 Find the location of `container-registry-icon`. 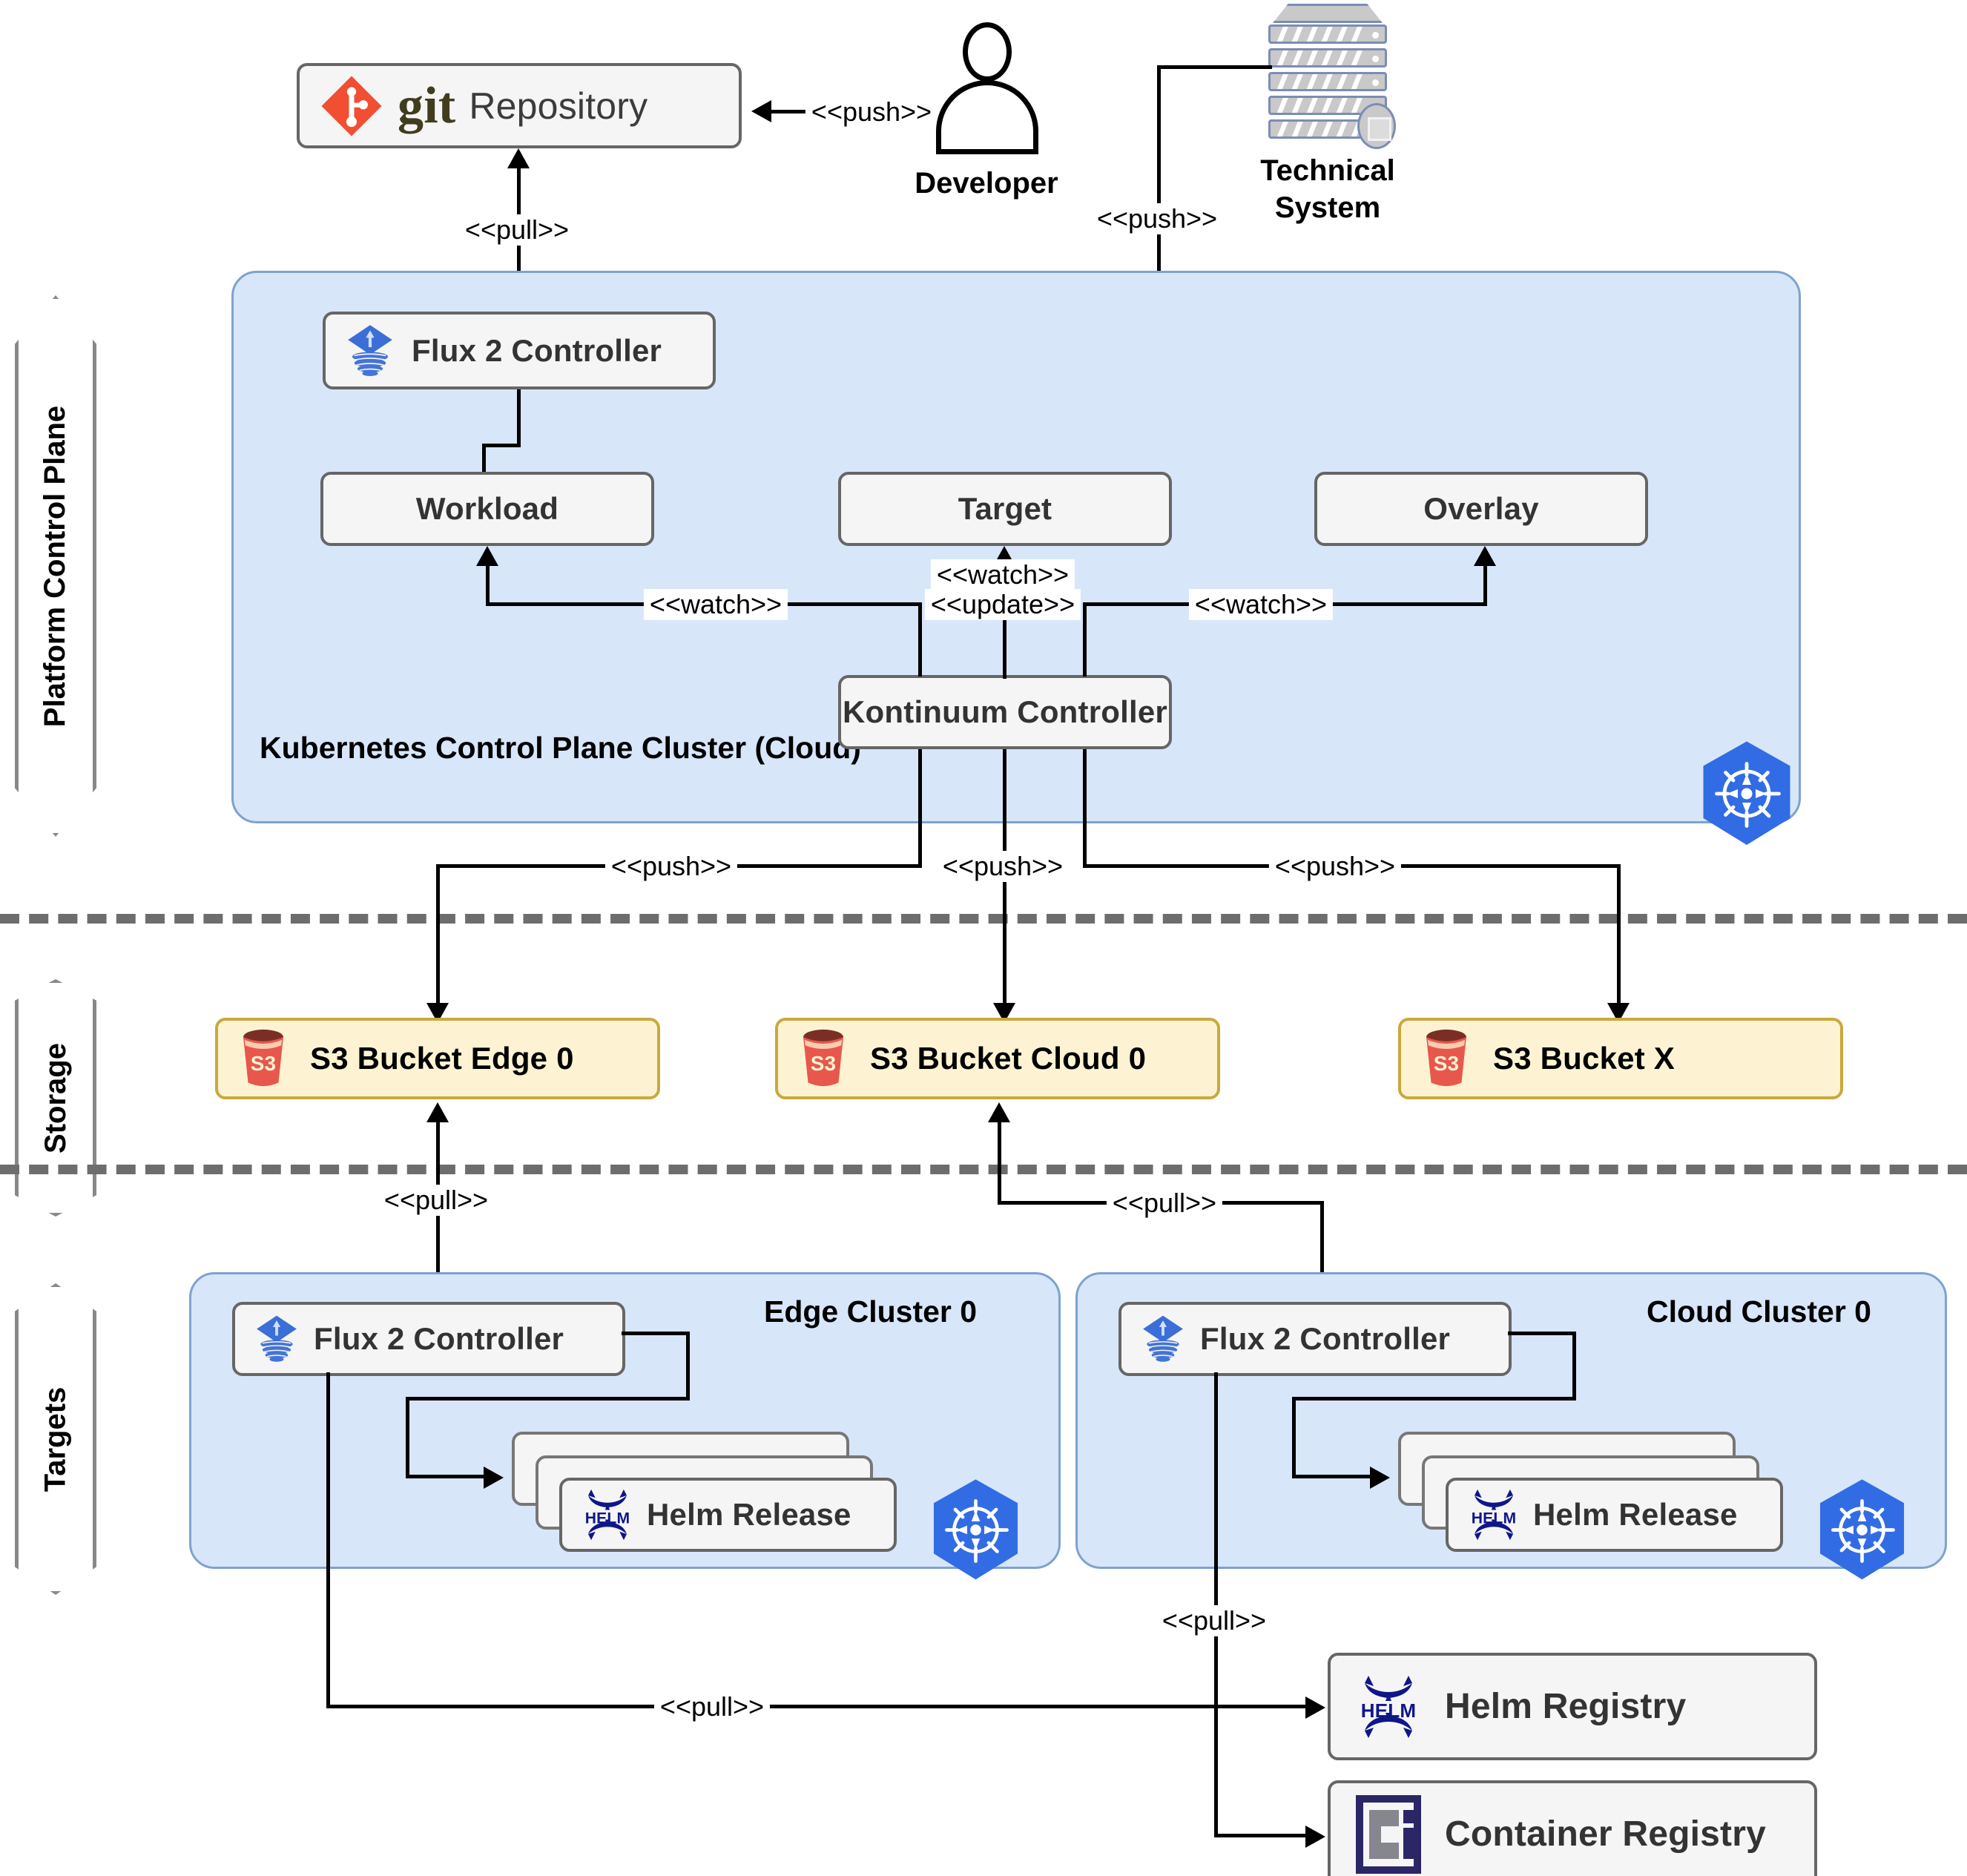

container-registry-icon is located at coordinates (1389, 1834).